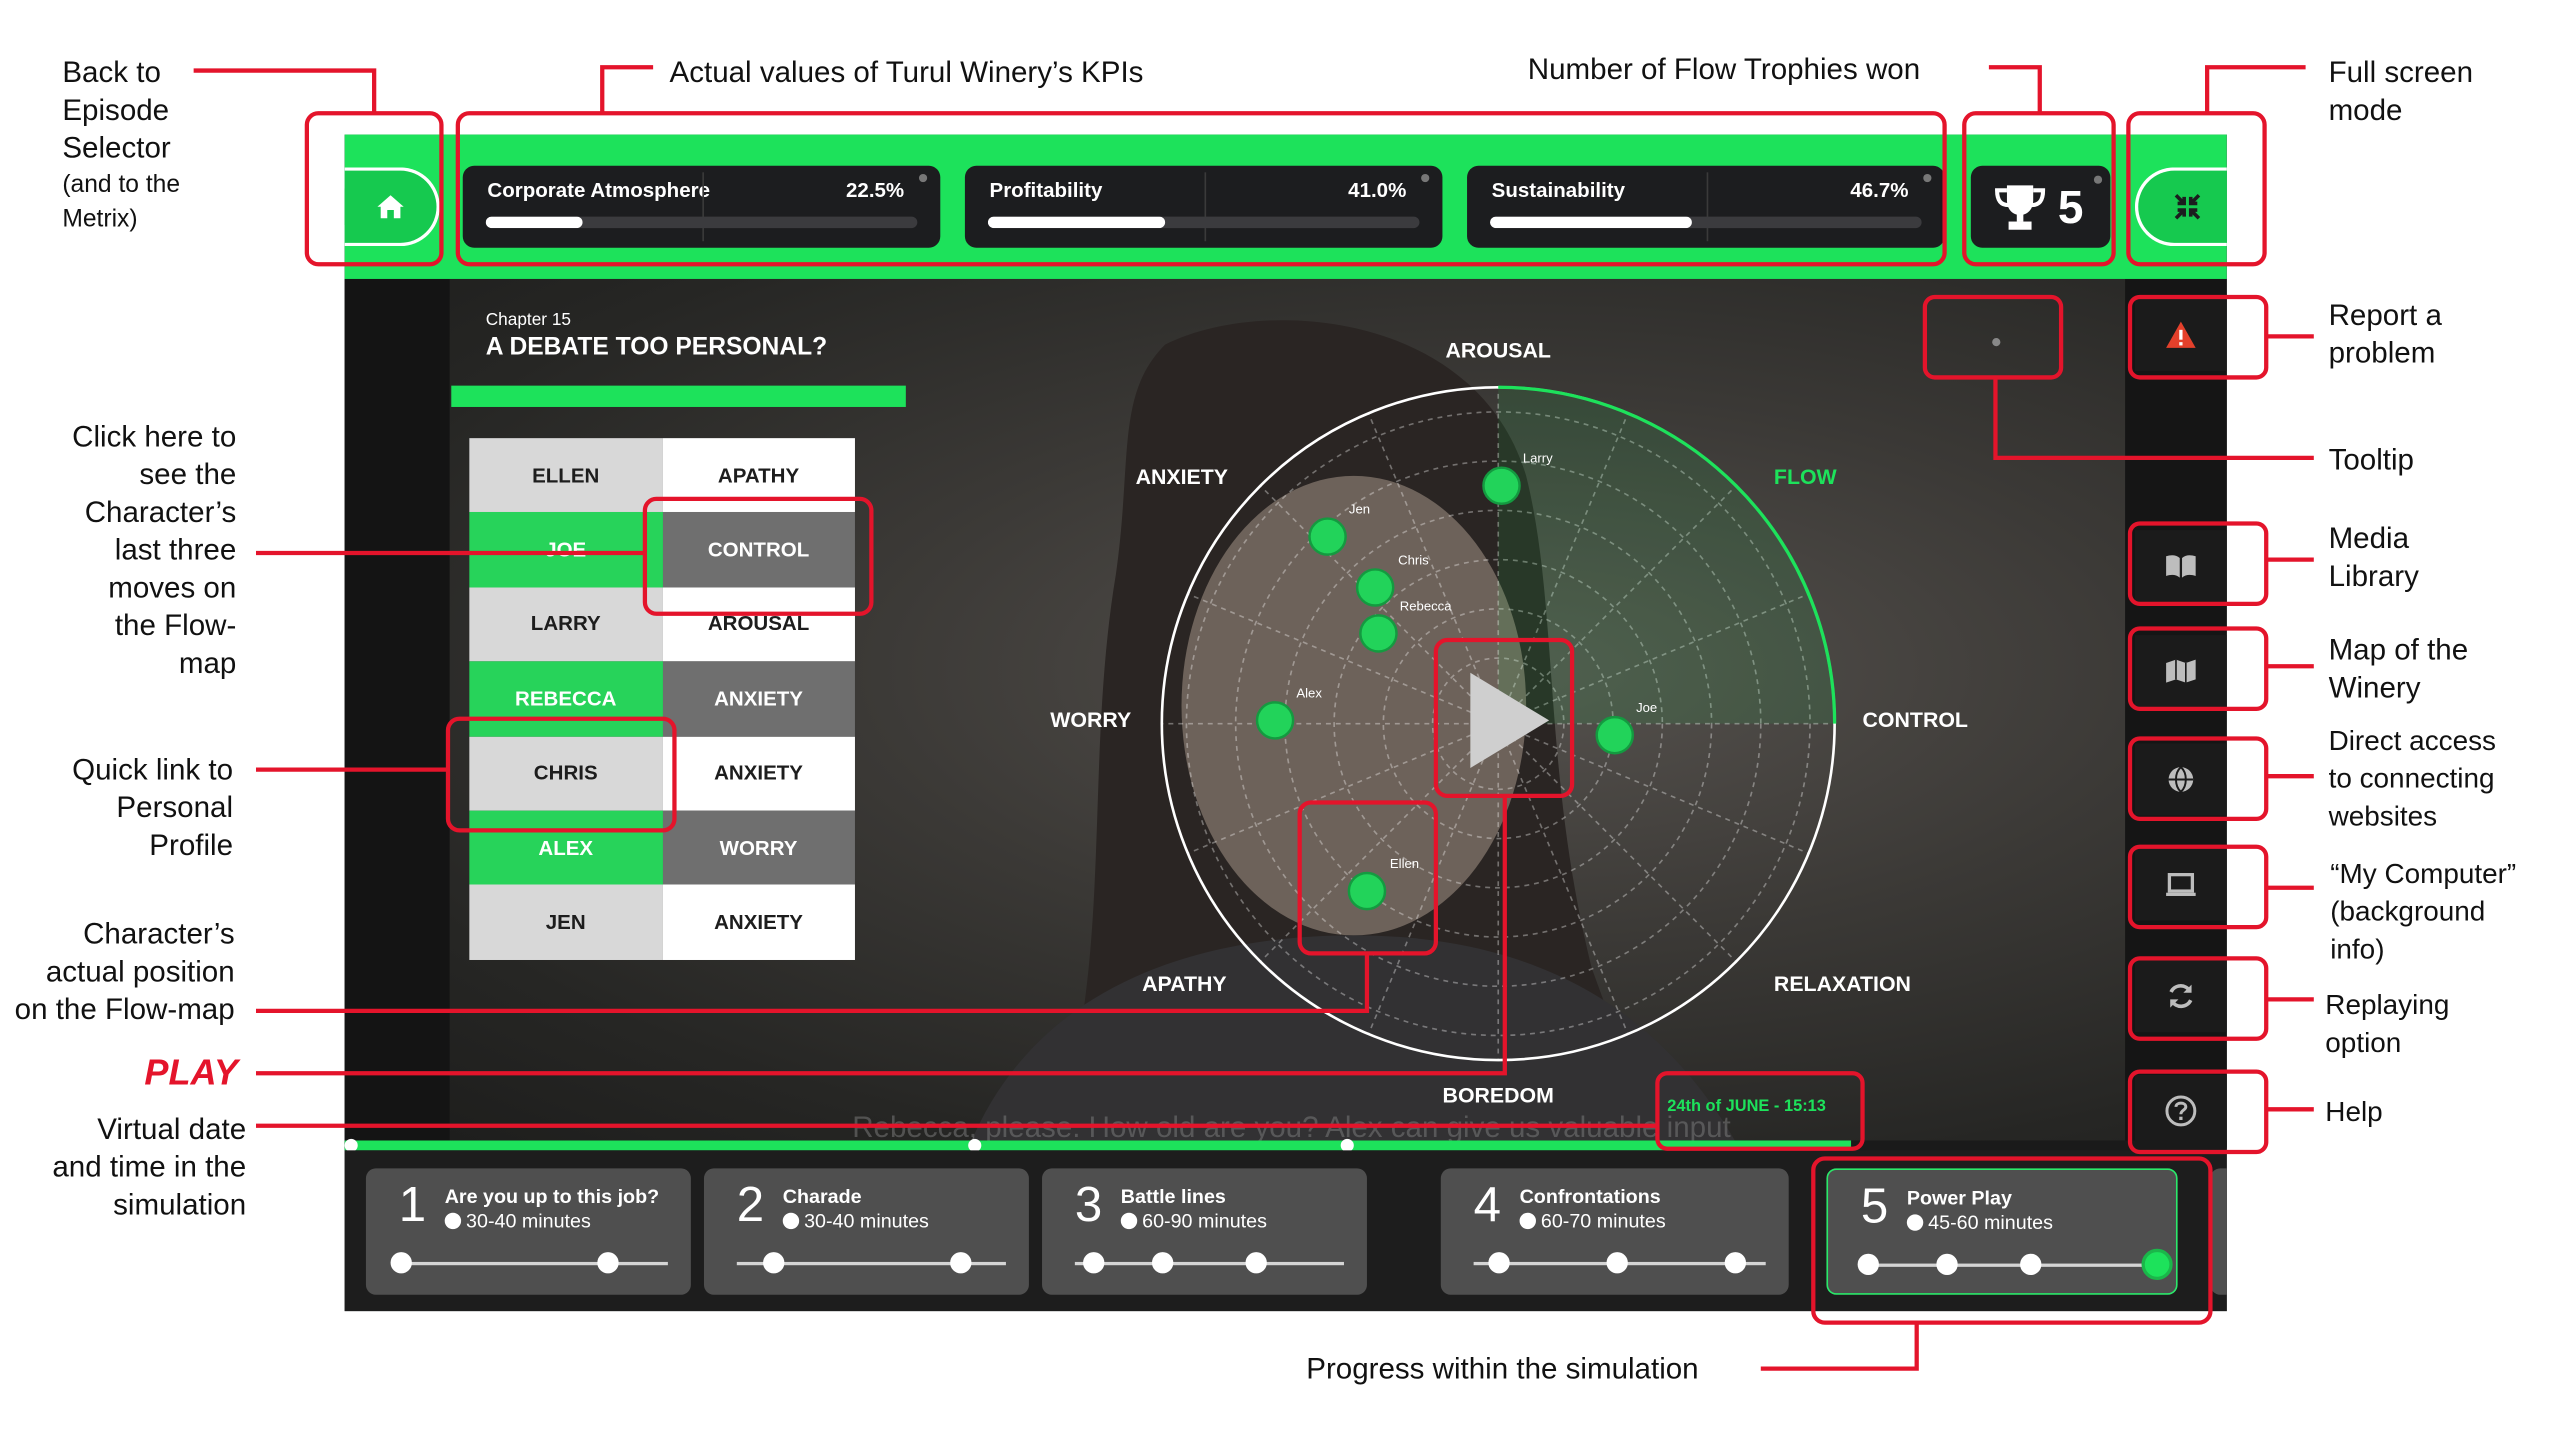  Describe the element at coordinates (2354, 1112) in the screenshot. I see `annotation-help: Help` at that location.